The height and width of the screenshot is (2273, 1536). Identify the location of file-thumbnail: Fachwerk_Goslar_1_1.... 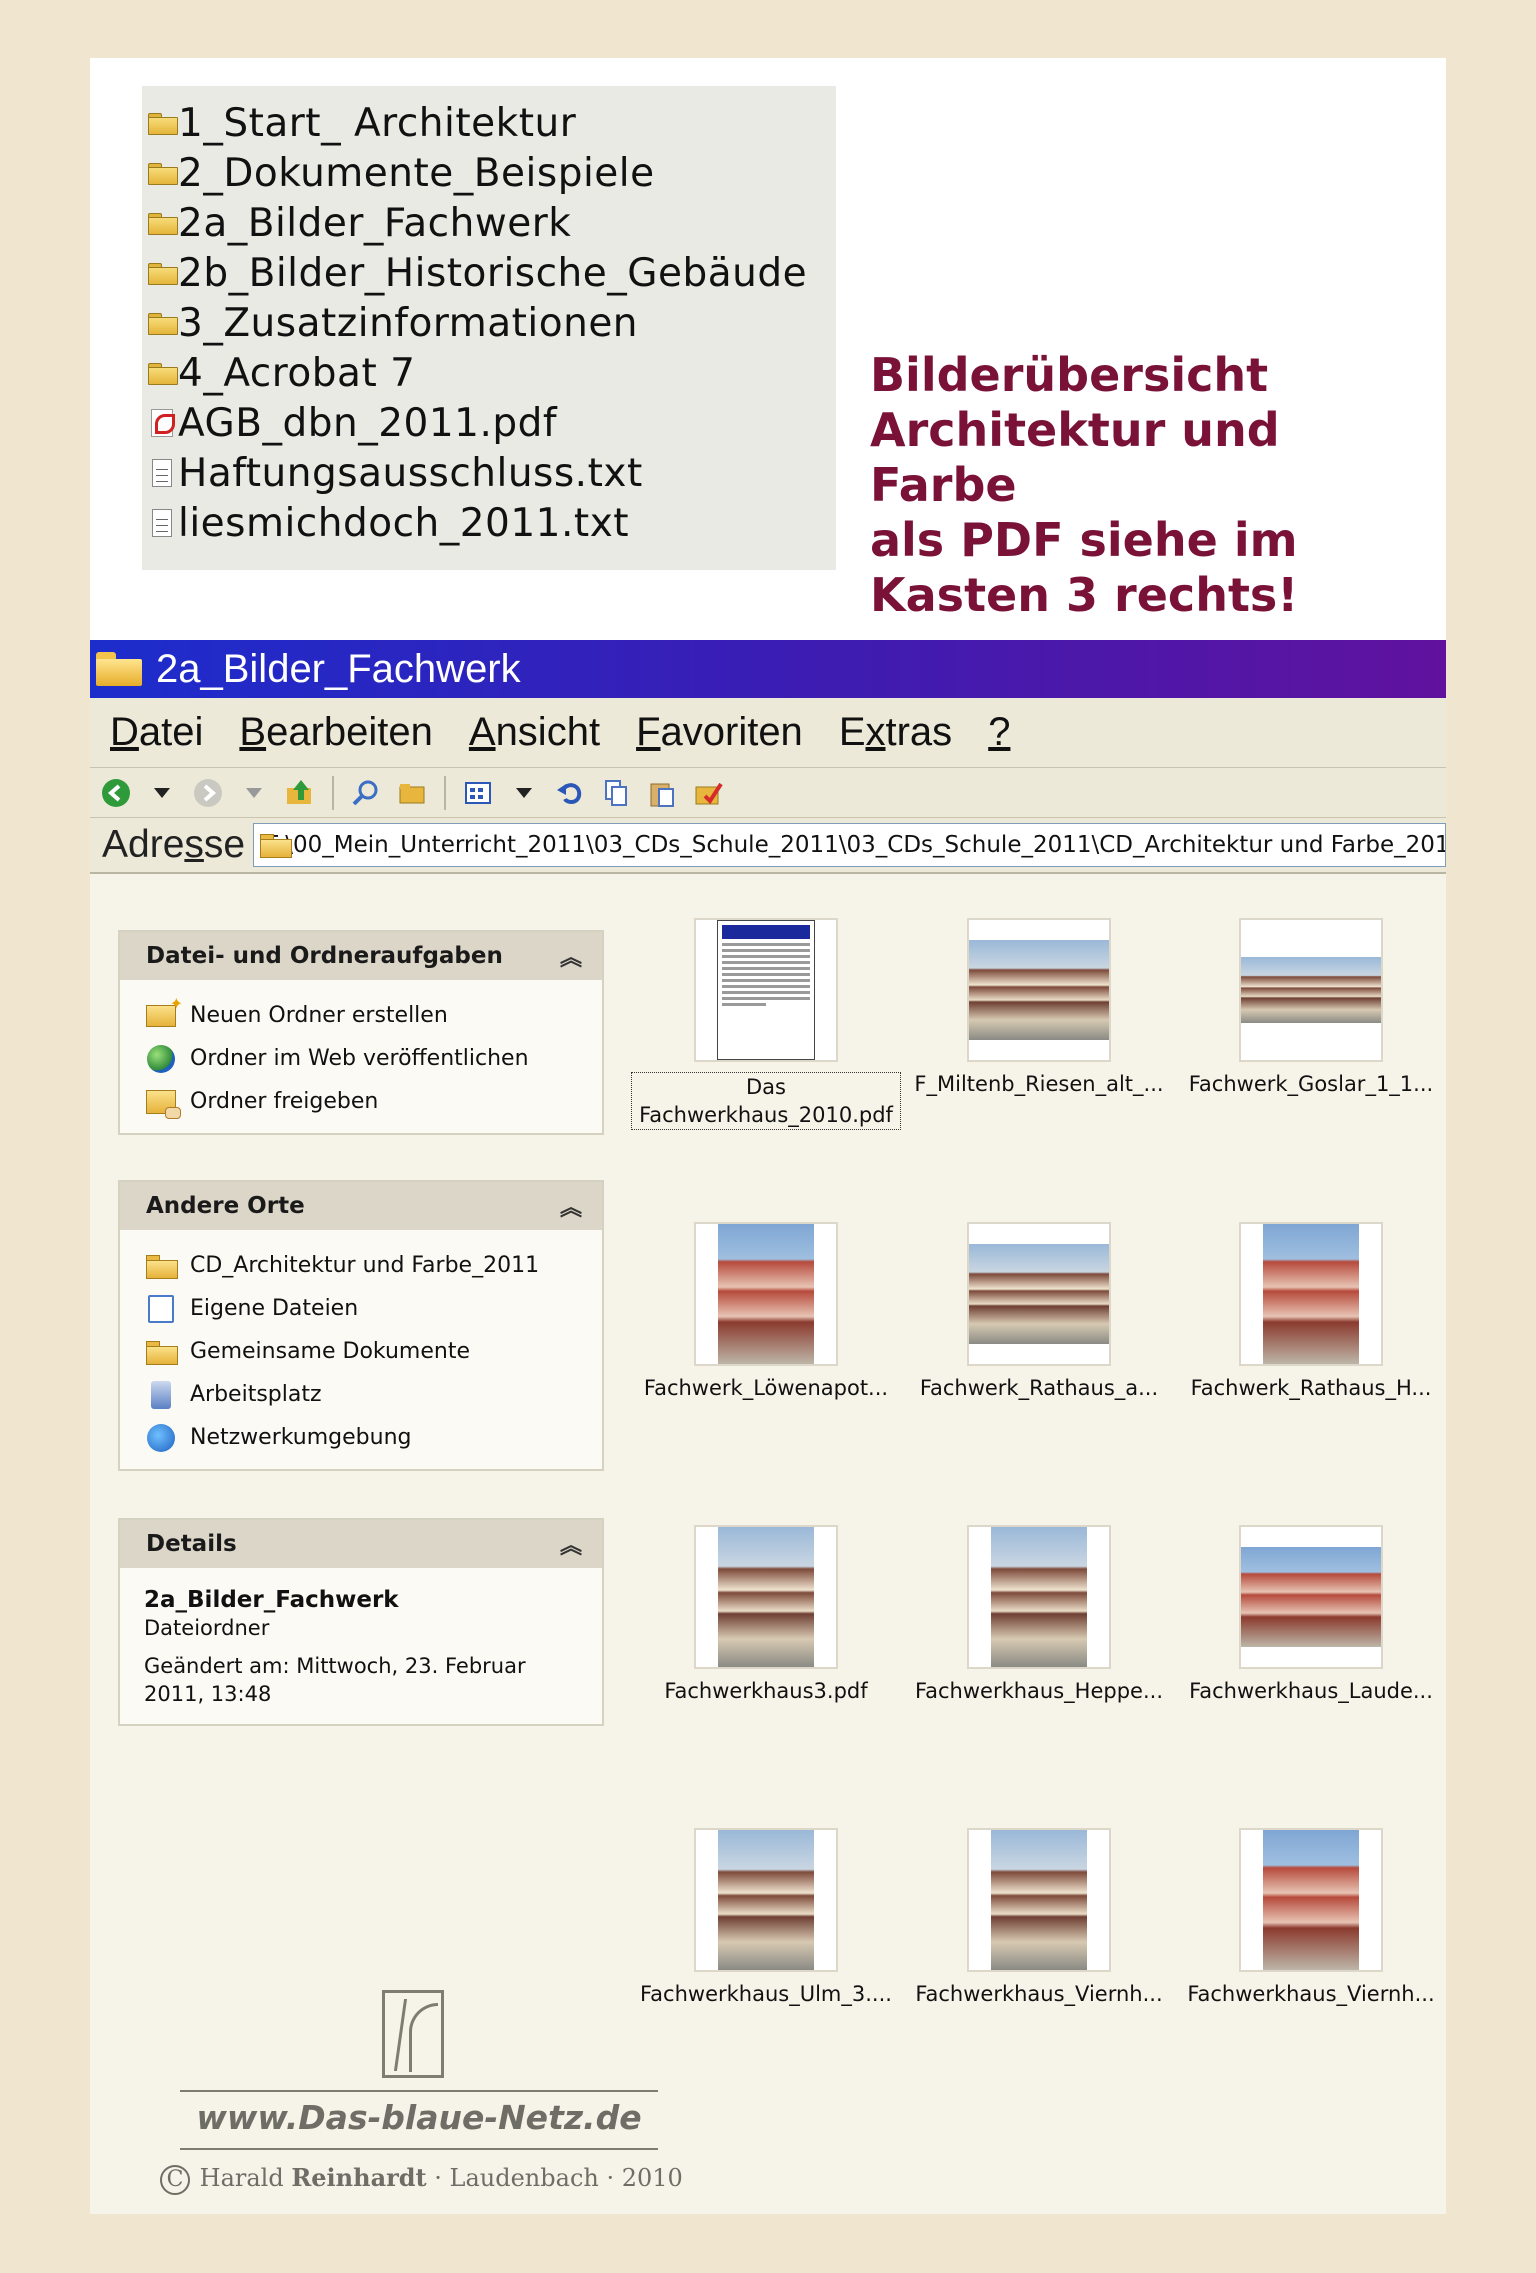
(1311, 1007).